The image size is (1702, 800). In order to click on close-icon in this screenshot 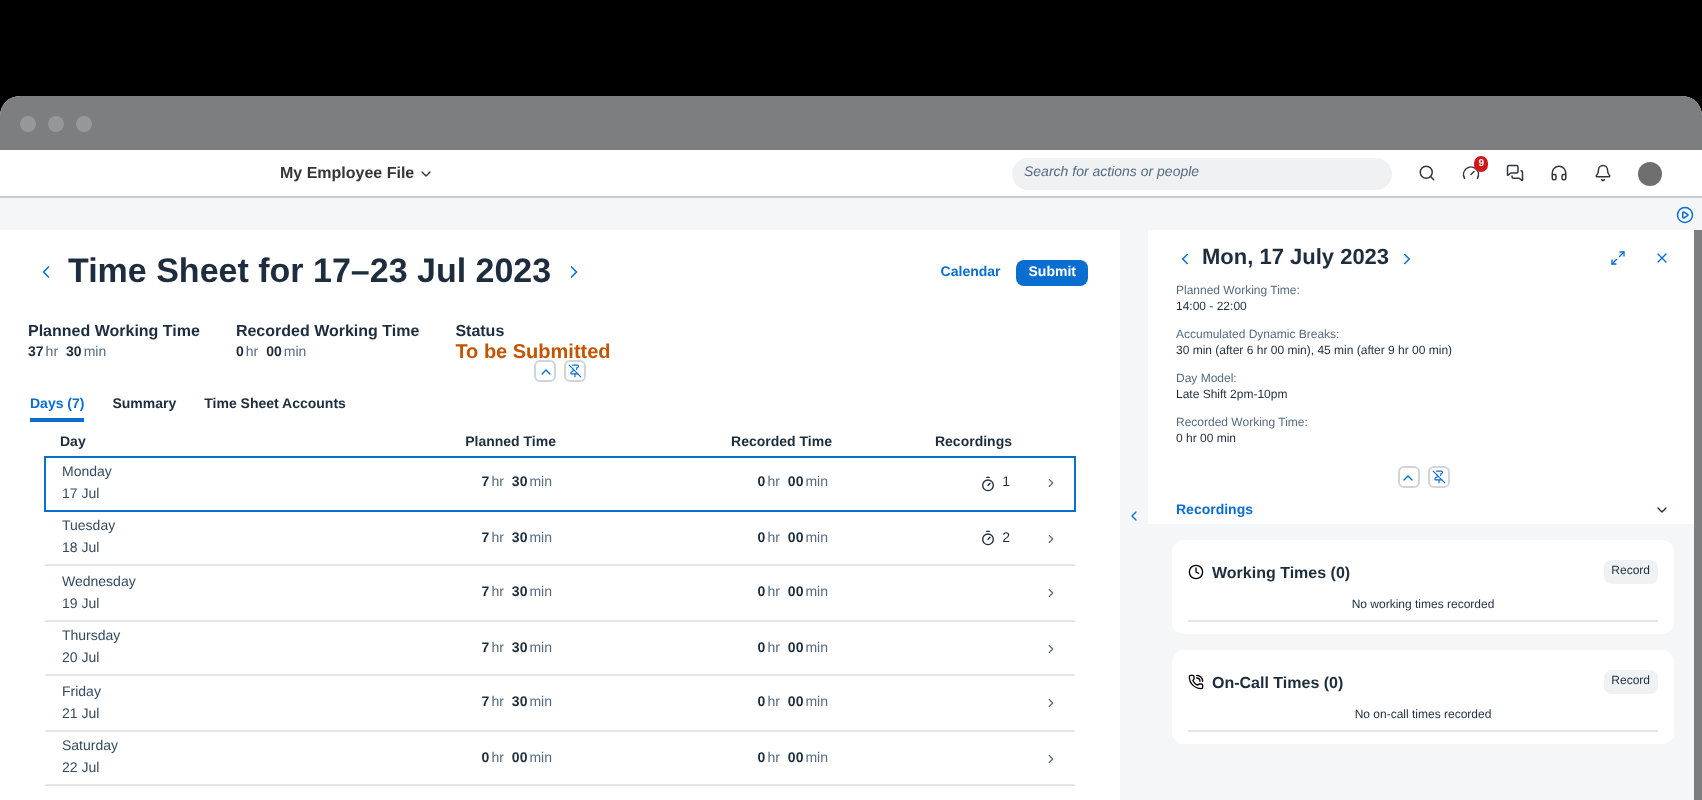, I will do `click(1662, 258)`.